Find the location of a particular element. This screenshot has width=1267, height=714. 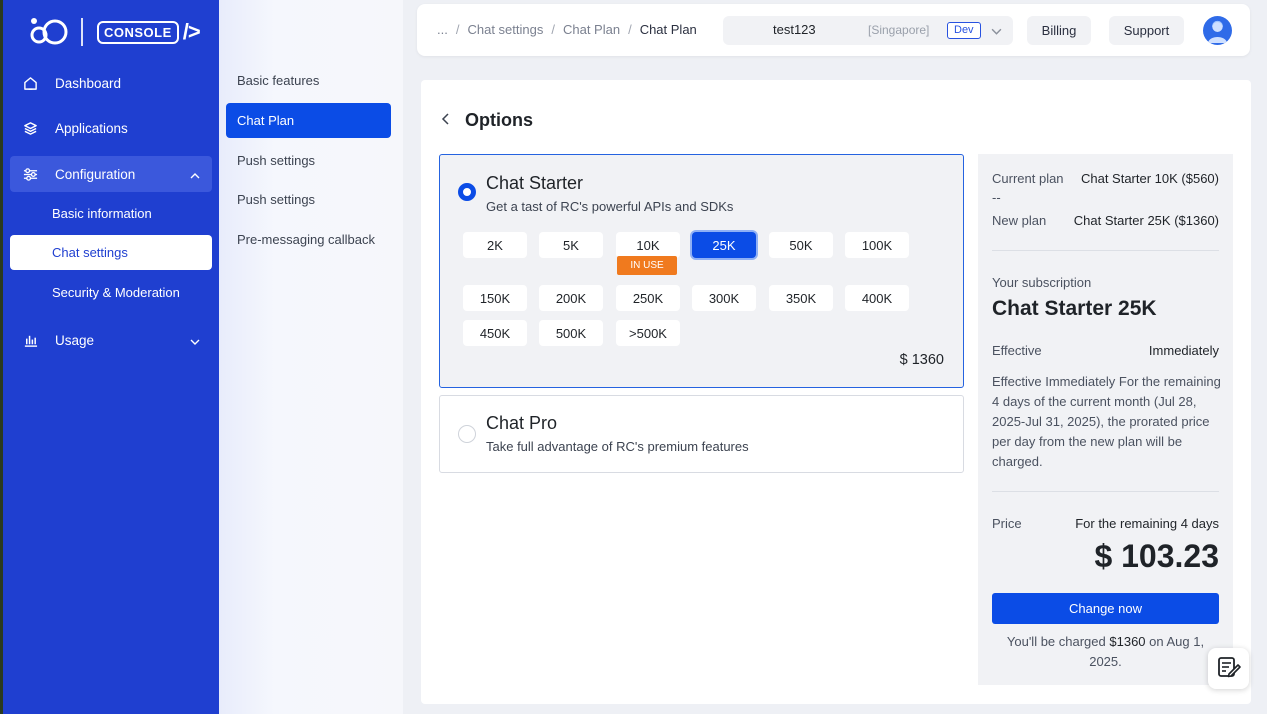

app-region: [Singapore] is located at coordinates (899, 30).